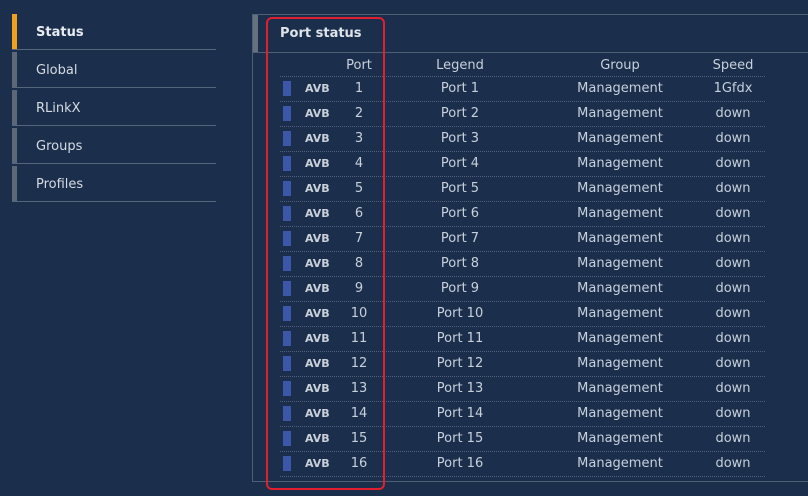 The image size is (808, 496). What do you see at coordinates (359, 363) in the screenshot?
I see `port-cell: 12` at bounding box center [359, 363].